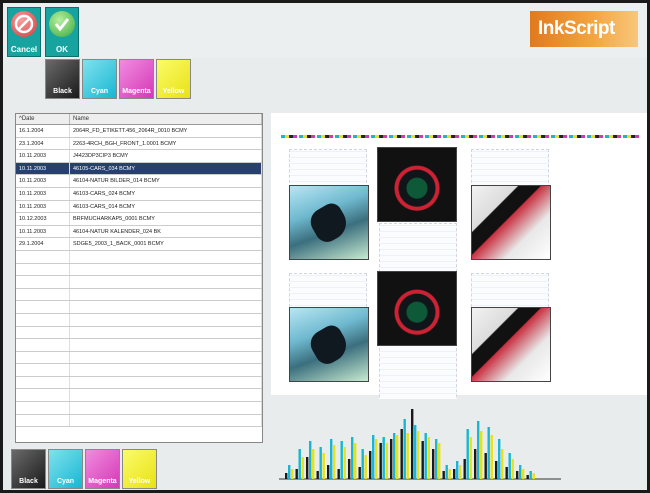 This screenshot has height=493, width=650. I want to click on ink-histogram, so click(459, 443).